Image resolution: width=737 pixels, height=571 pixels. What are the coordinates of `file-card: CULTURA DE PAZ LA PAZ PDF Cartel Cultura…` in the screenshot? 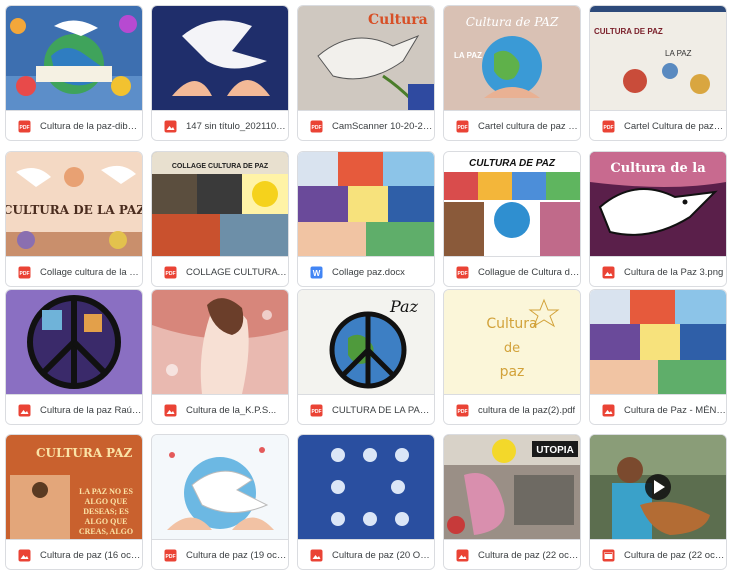 It's located at (658, 73).